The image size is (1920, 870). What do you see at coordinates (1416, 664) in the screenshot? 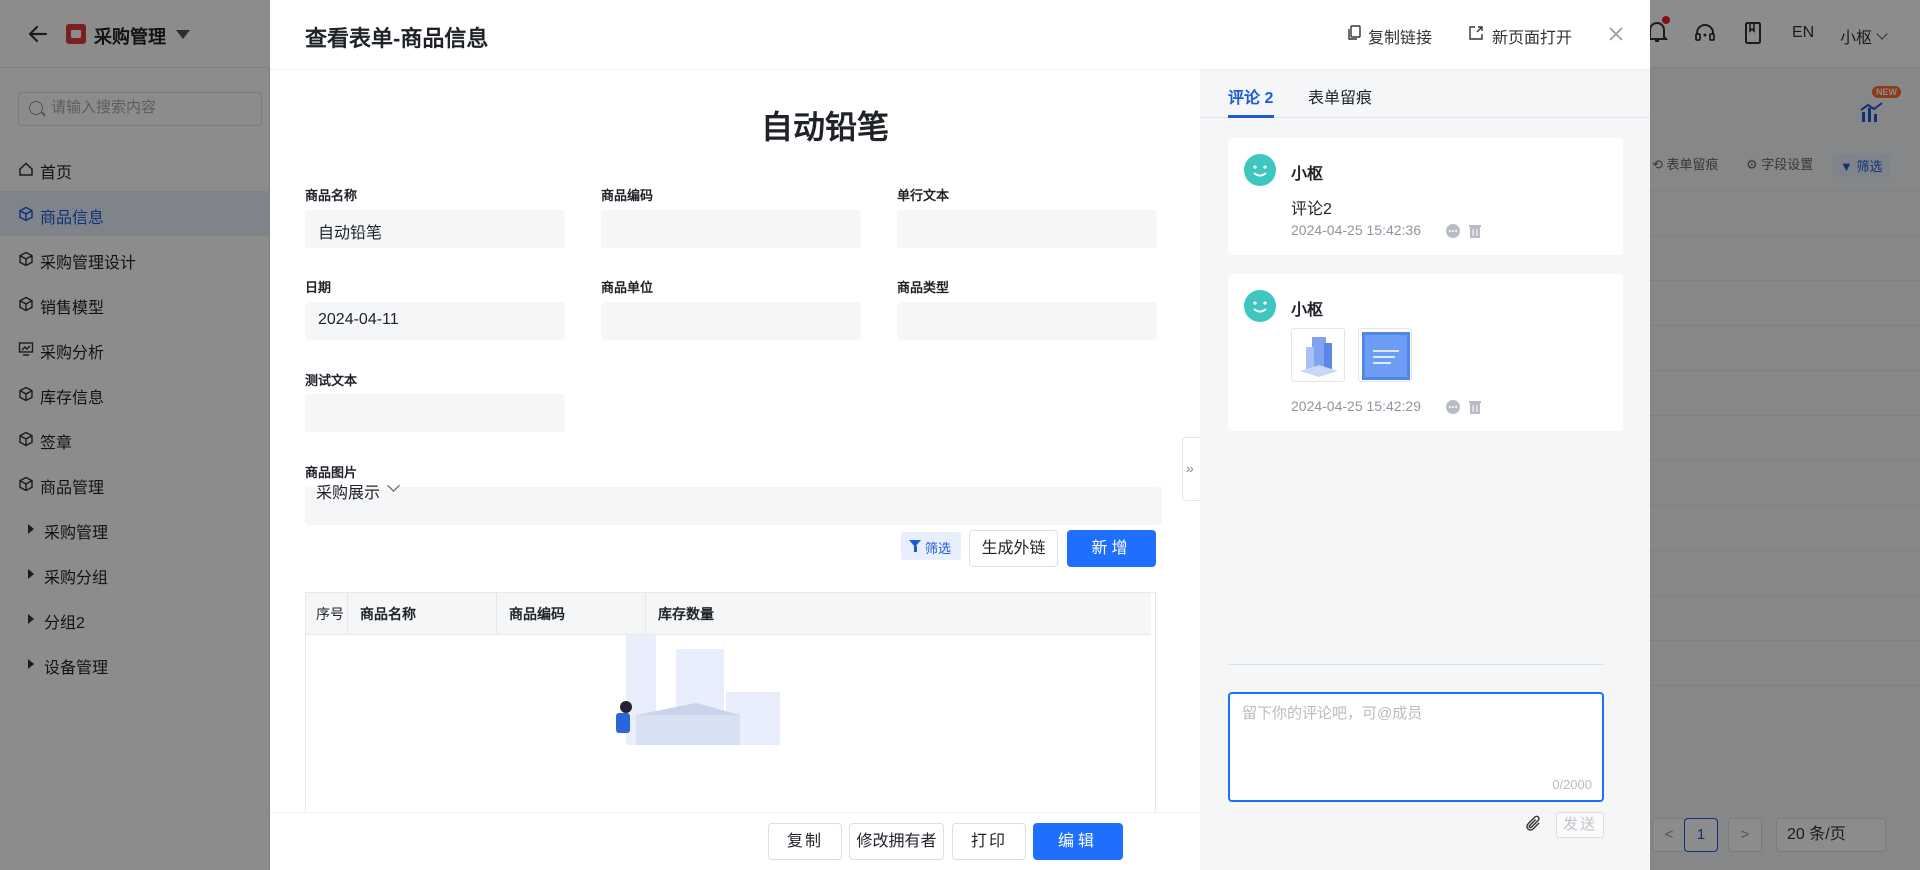
I see `comments-divider` at bounding box center [1416, 664].